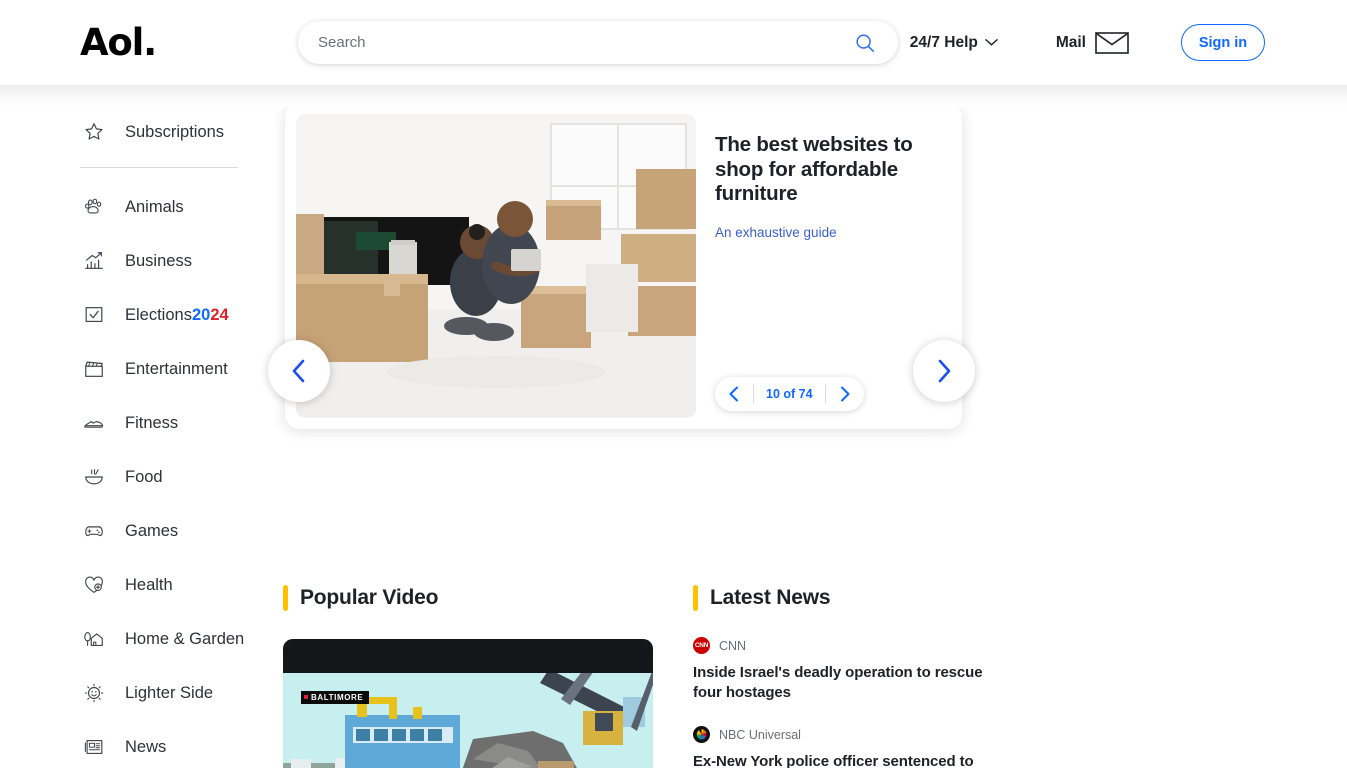  I want to click on sidebar-item-label: Health, so click(149, 584).